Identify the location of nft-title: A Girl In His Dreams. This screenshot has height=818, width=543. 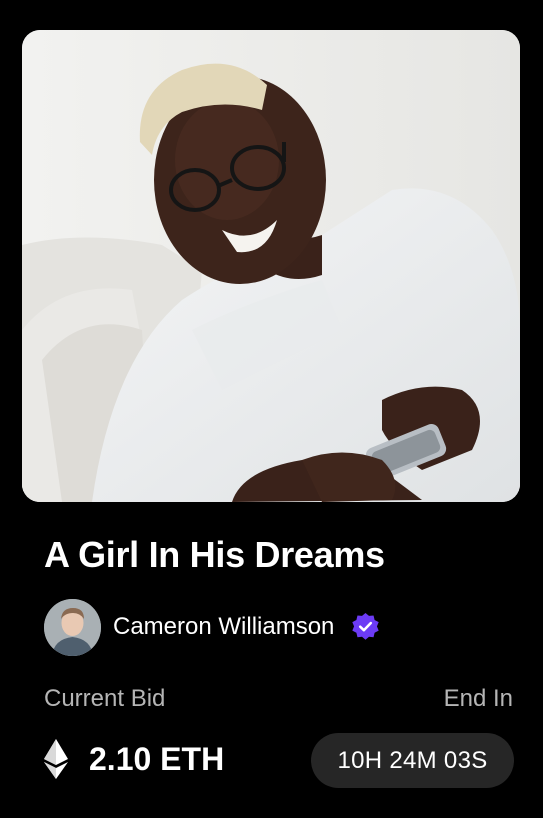
(214, 554).